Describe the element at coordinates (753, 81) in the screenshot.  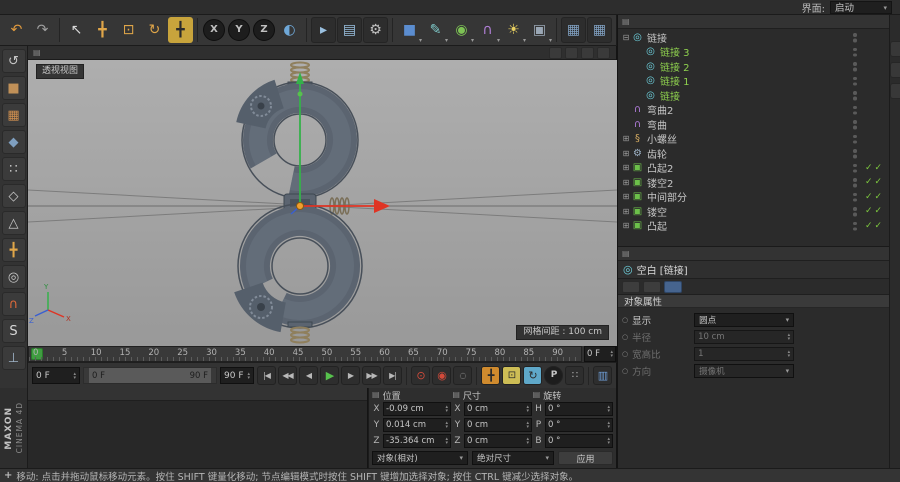
I see `tree-item-link-1: ◎ 链接 1` at that location.